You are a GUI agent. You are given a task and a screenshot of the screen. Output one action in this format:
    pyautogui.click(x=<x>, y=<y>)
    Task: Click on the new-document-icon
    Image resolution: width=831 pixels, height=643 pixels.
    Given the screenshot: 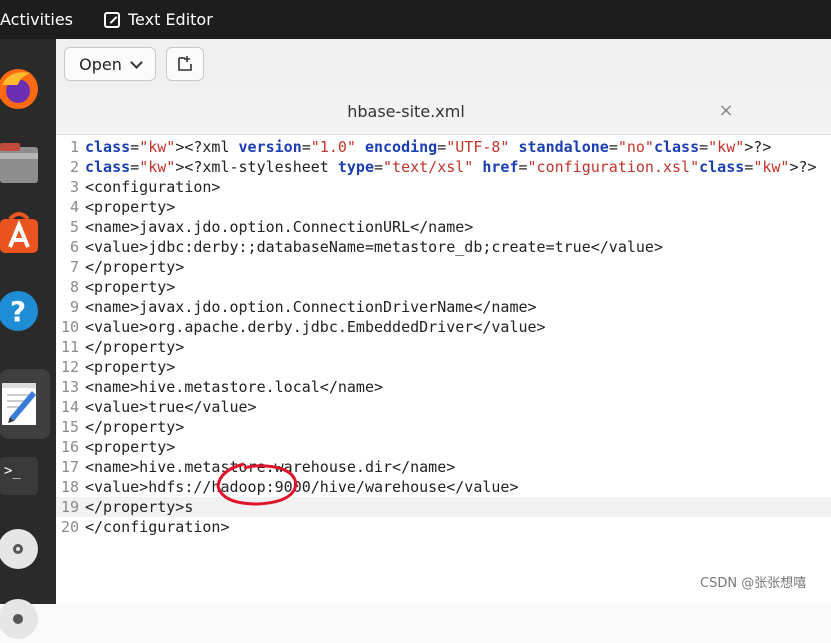 What is the action you would take?
    pyautogui.click(x=185, y=63)
    